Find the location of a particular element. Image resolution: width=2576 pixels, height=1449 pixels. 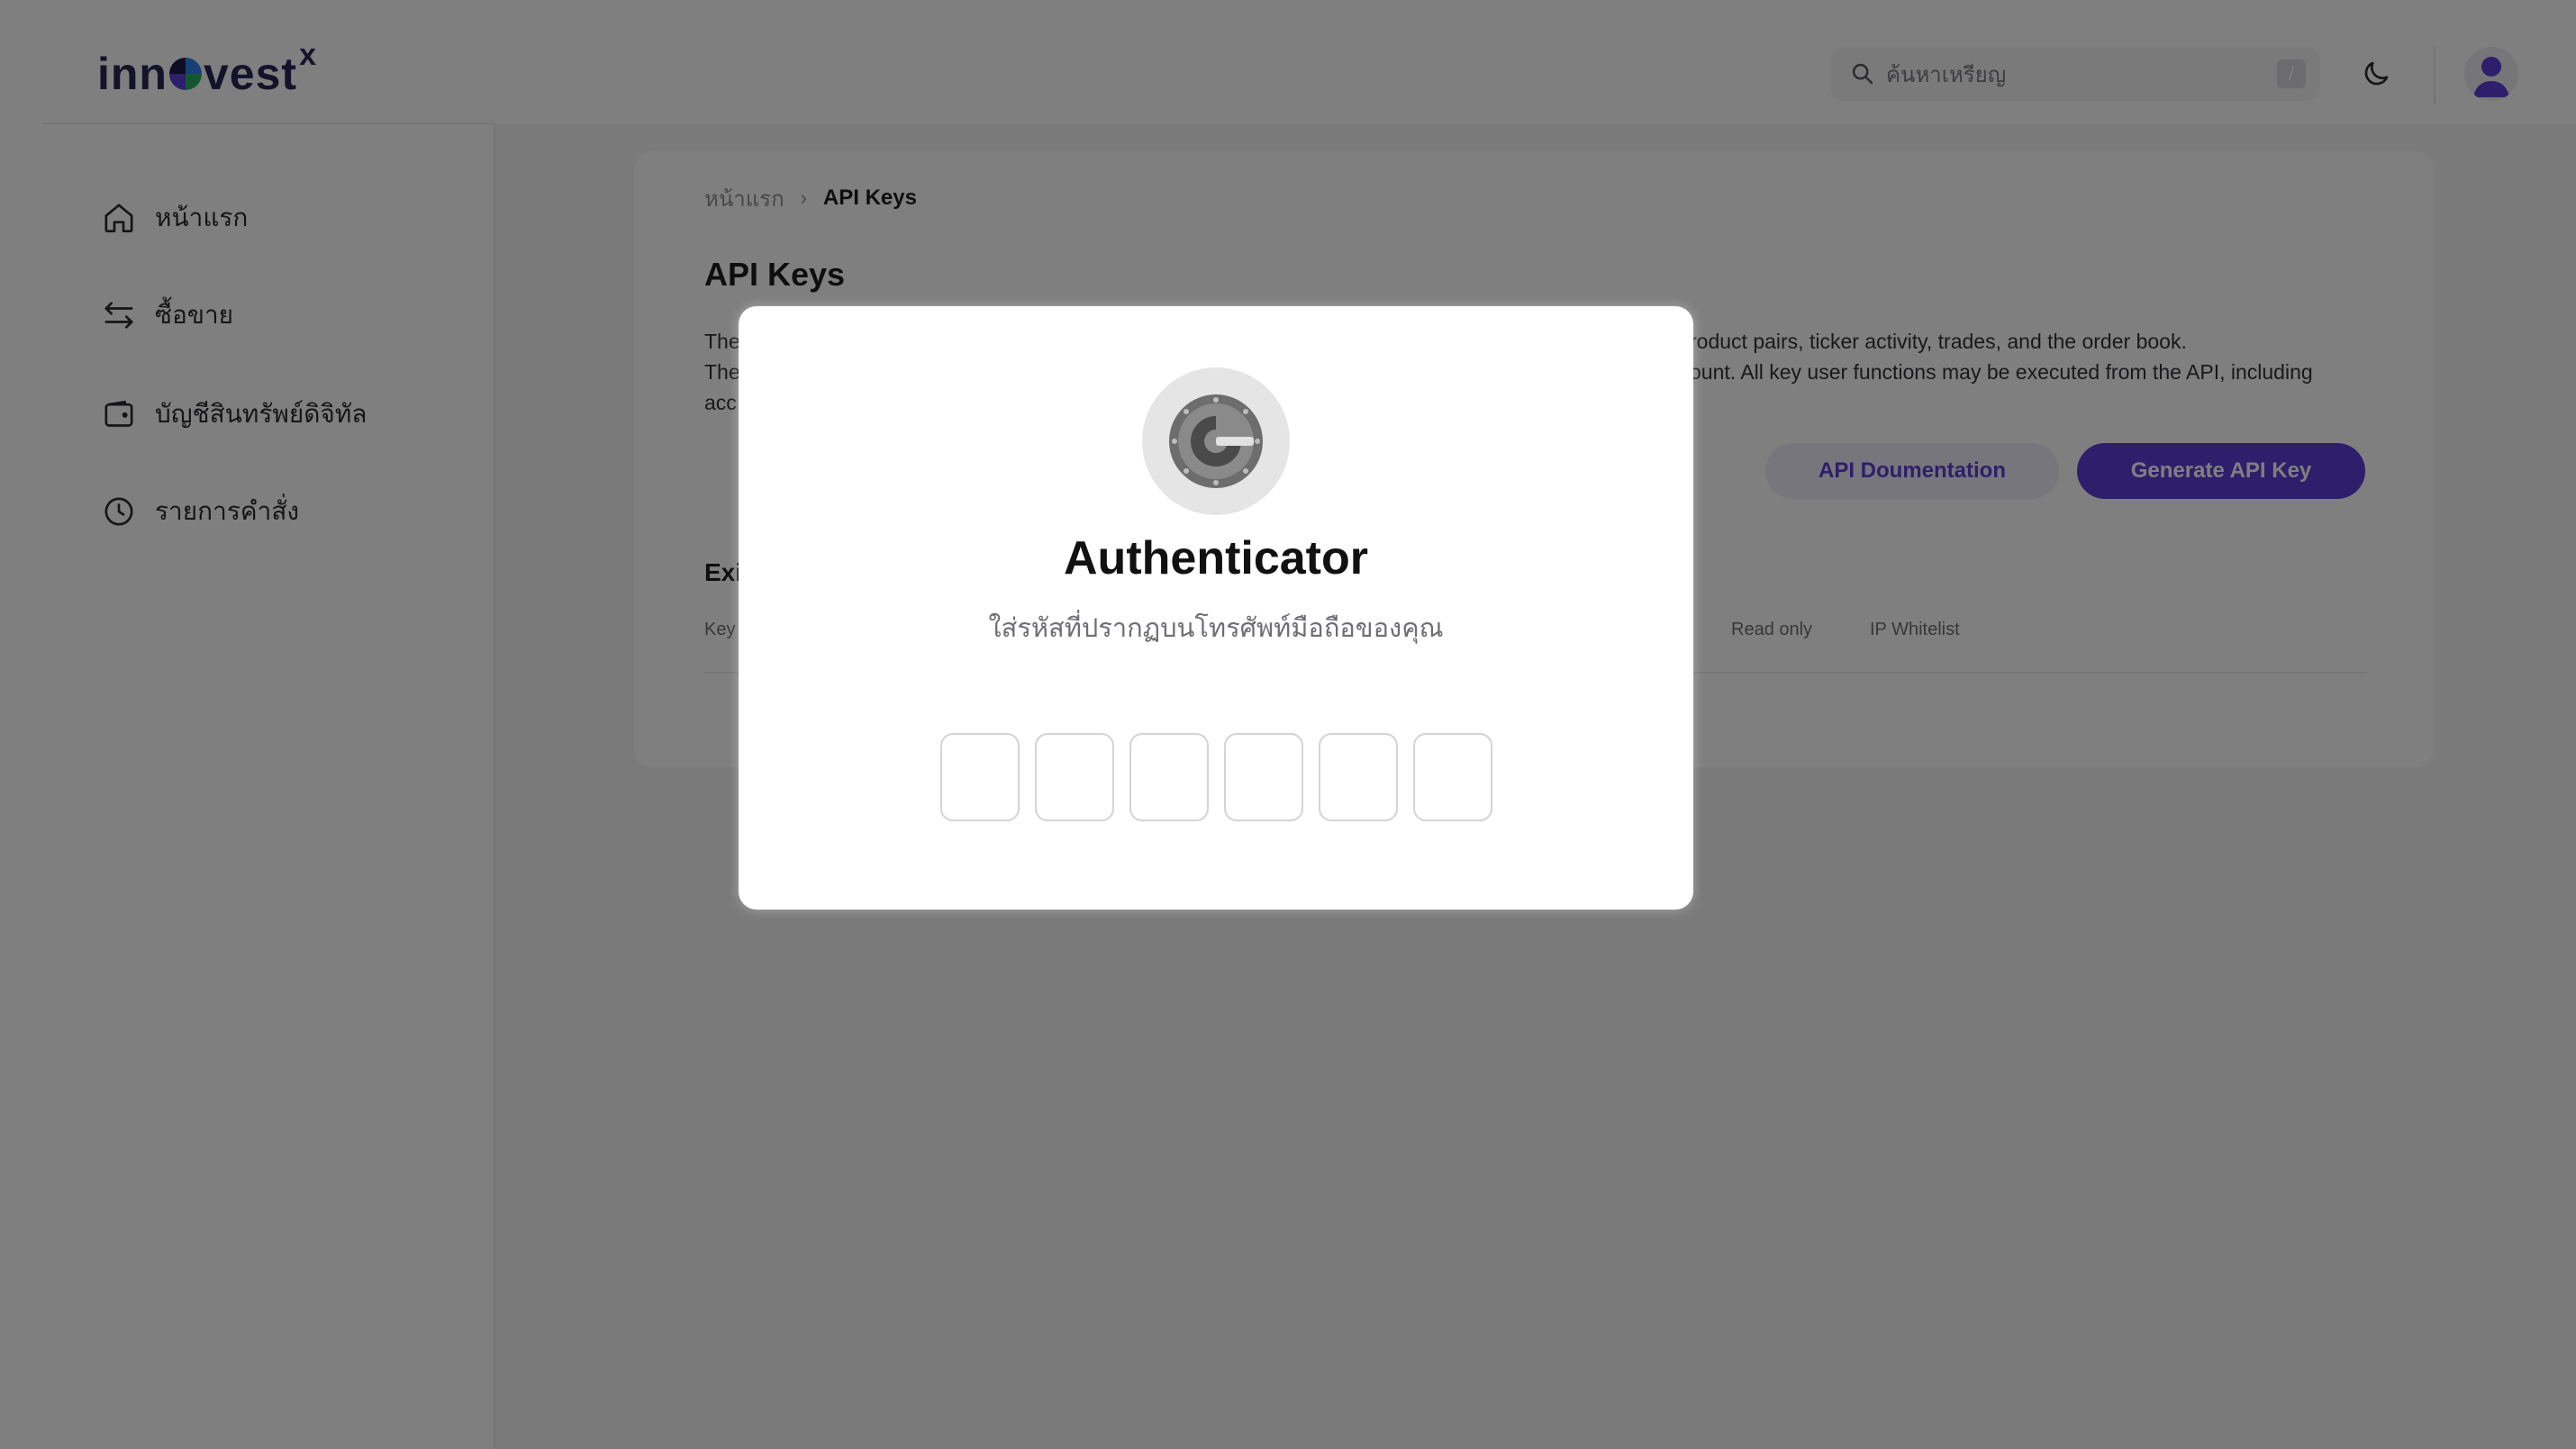

authenticator-lock-icon is located at coordinates (1216, 441).